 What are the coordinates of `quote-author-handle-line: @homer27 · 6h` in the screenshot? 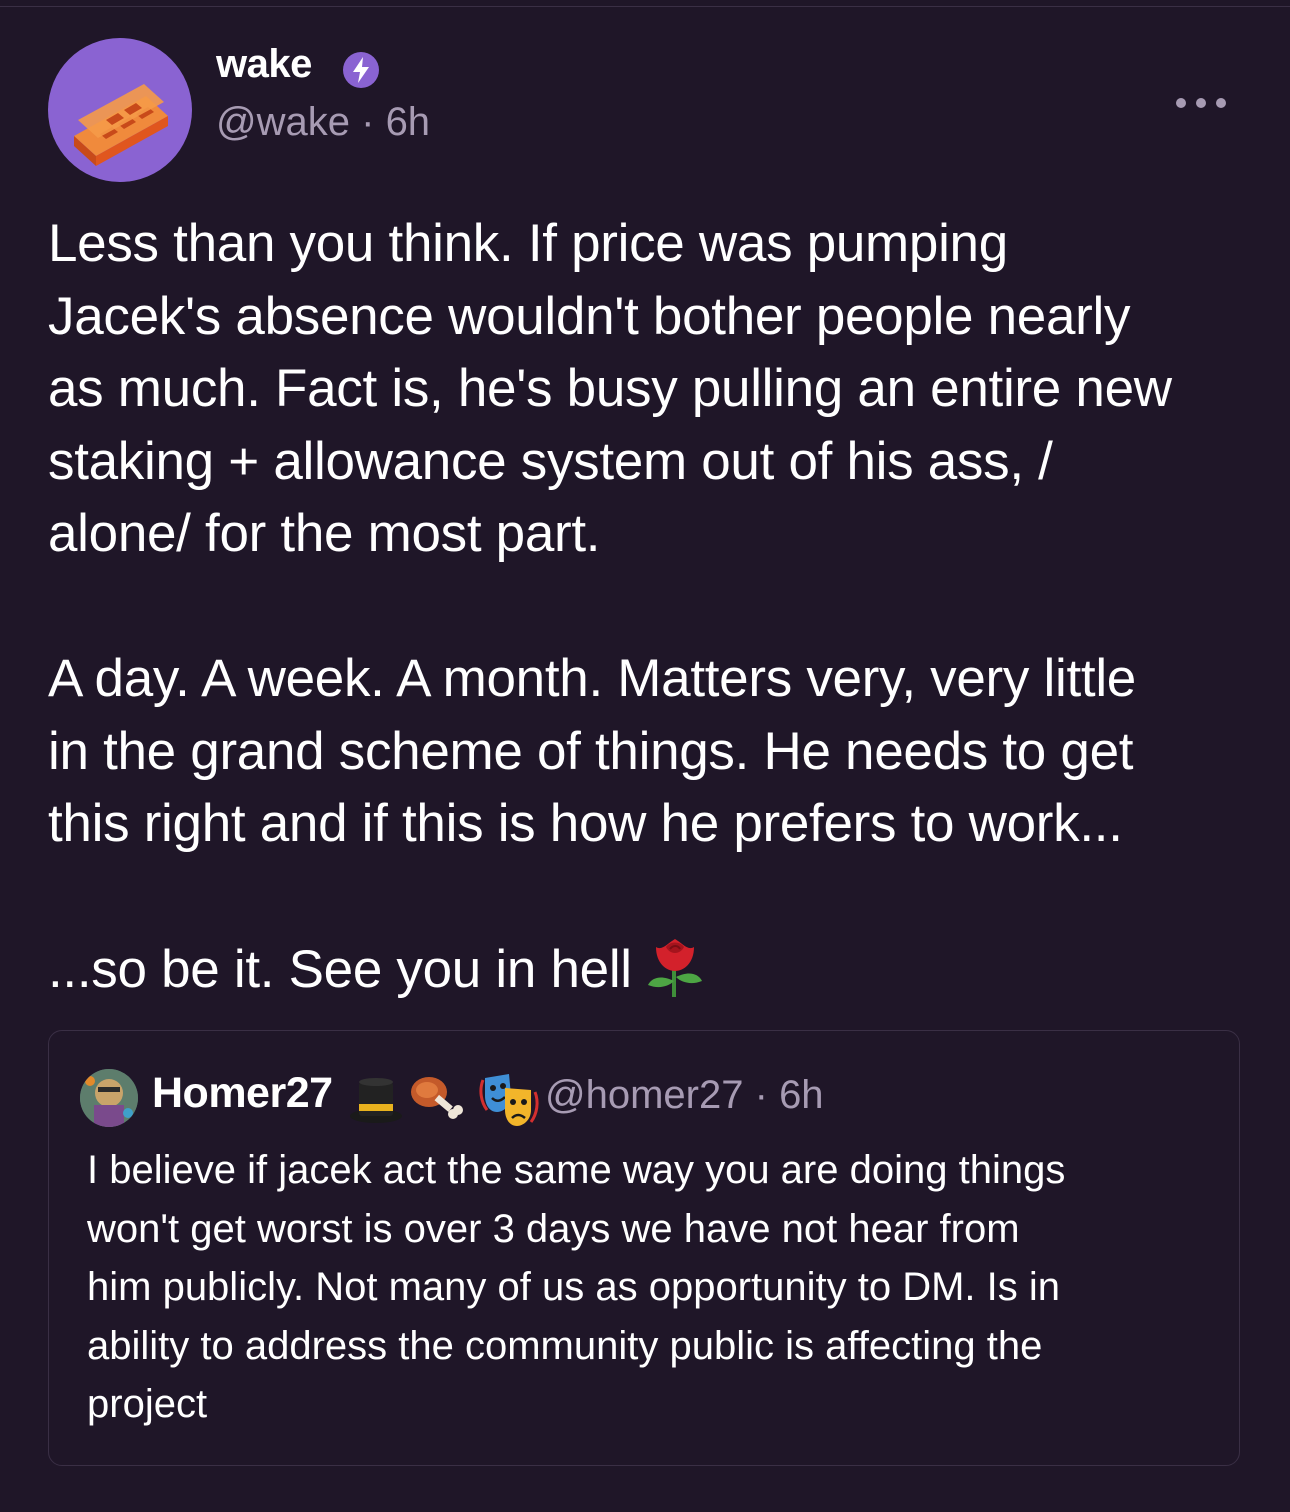 It's located at (684, 1095).